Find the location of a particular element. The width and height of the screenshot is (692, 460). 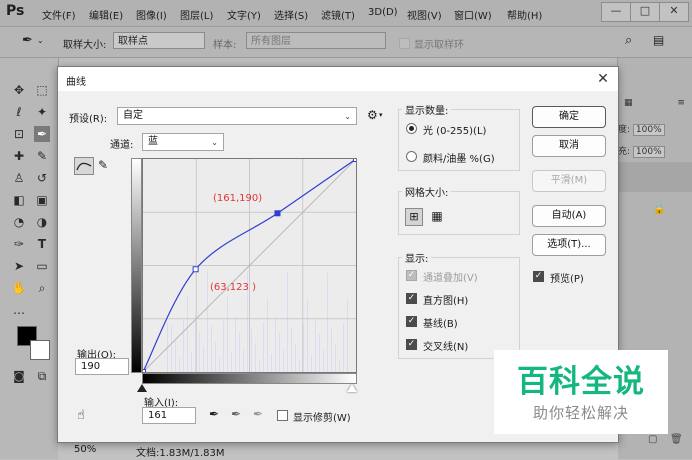

chevron-down-icon: ⌄ is located at coordinates (40, 40).